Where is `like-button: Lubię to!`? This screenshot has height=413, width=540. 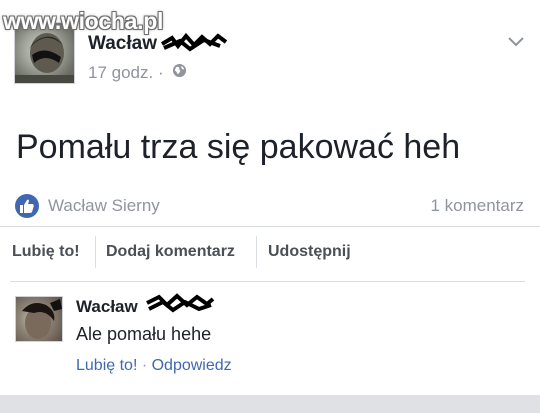 like-button: Lubię to! is located at coordinates (46, 252).